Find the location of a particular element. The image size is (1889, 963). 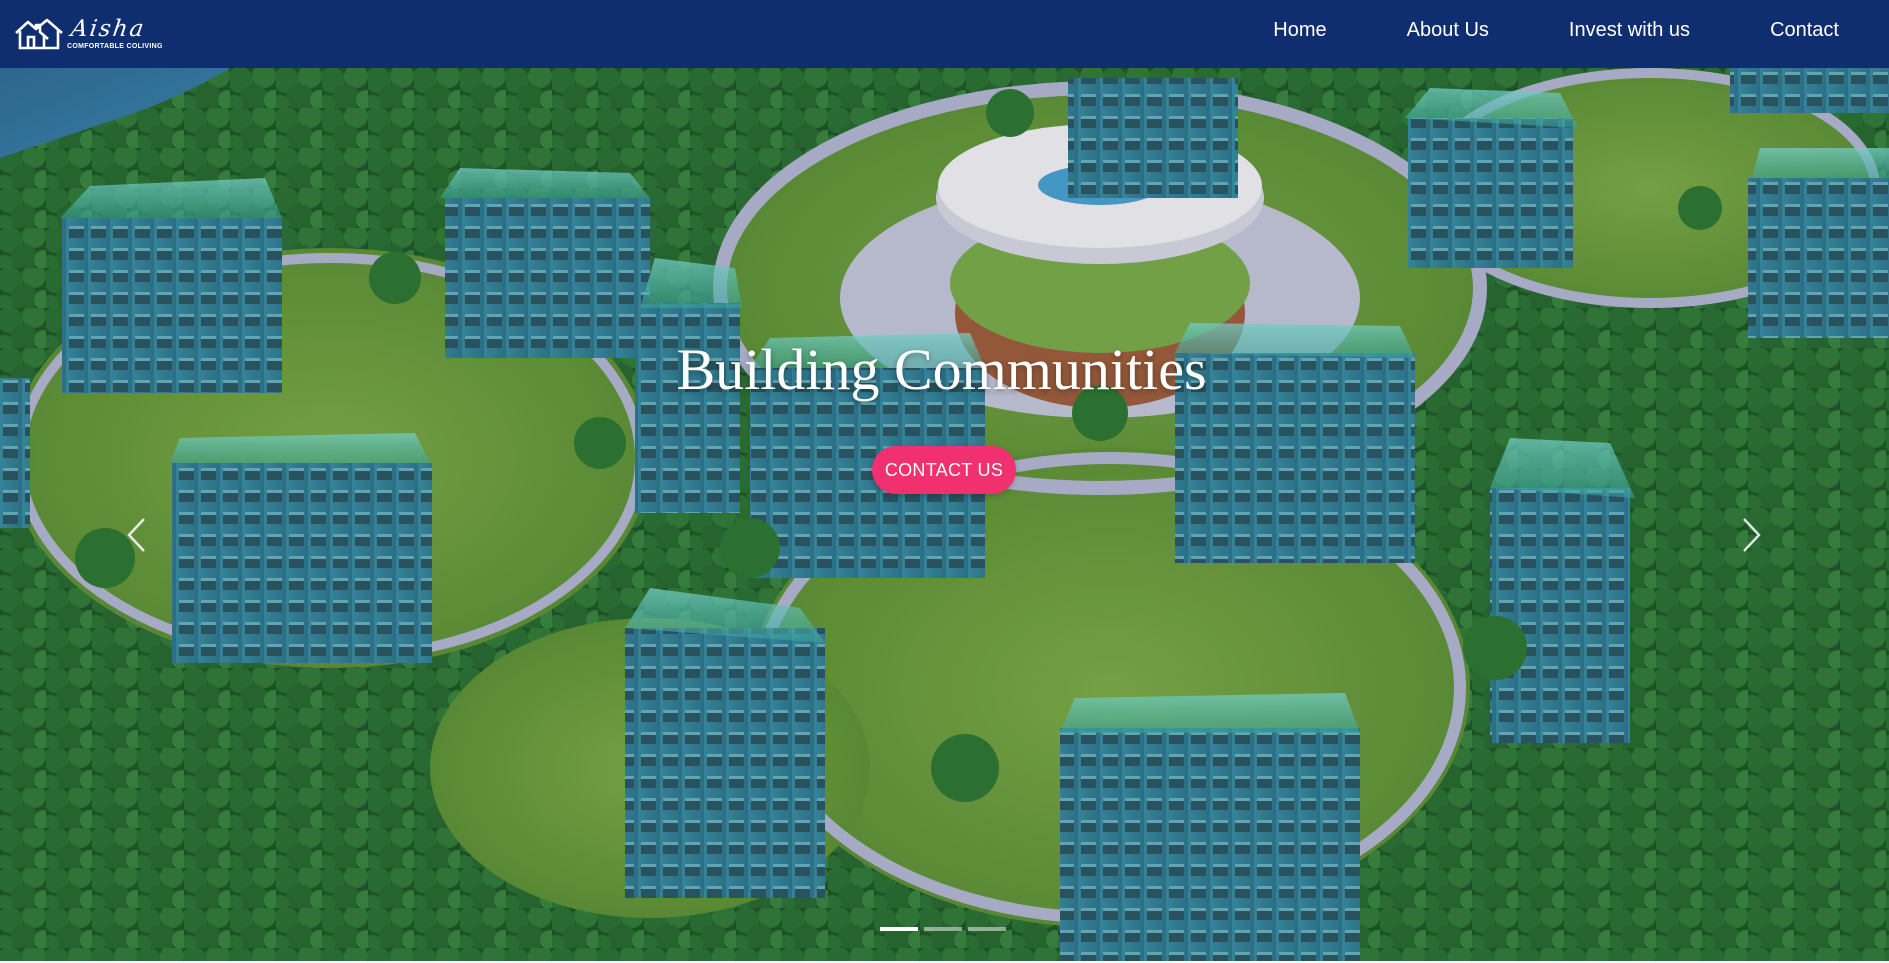

nav-about-link: About Us is located at coordinates (1448, 30).